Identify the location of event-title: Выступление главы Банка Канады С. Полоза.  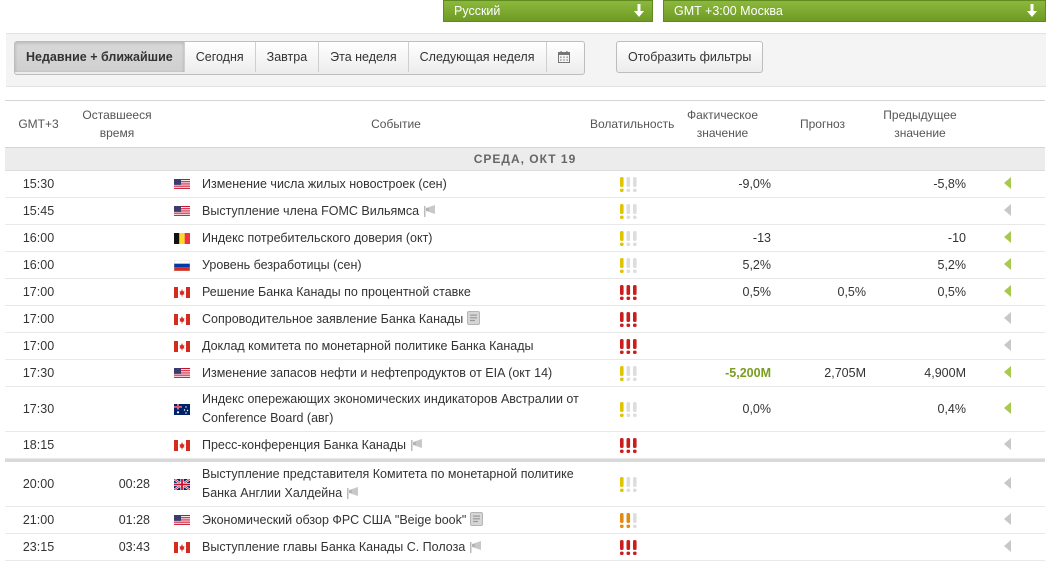
(333, 547).